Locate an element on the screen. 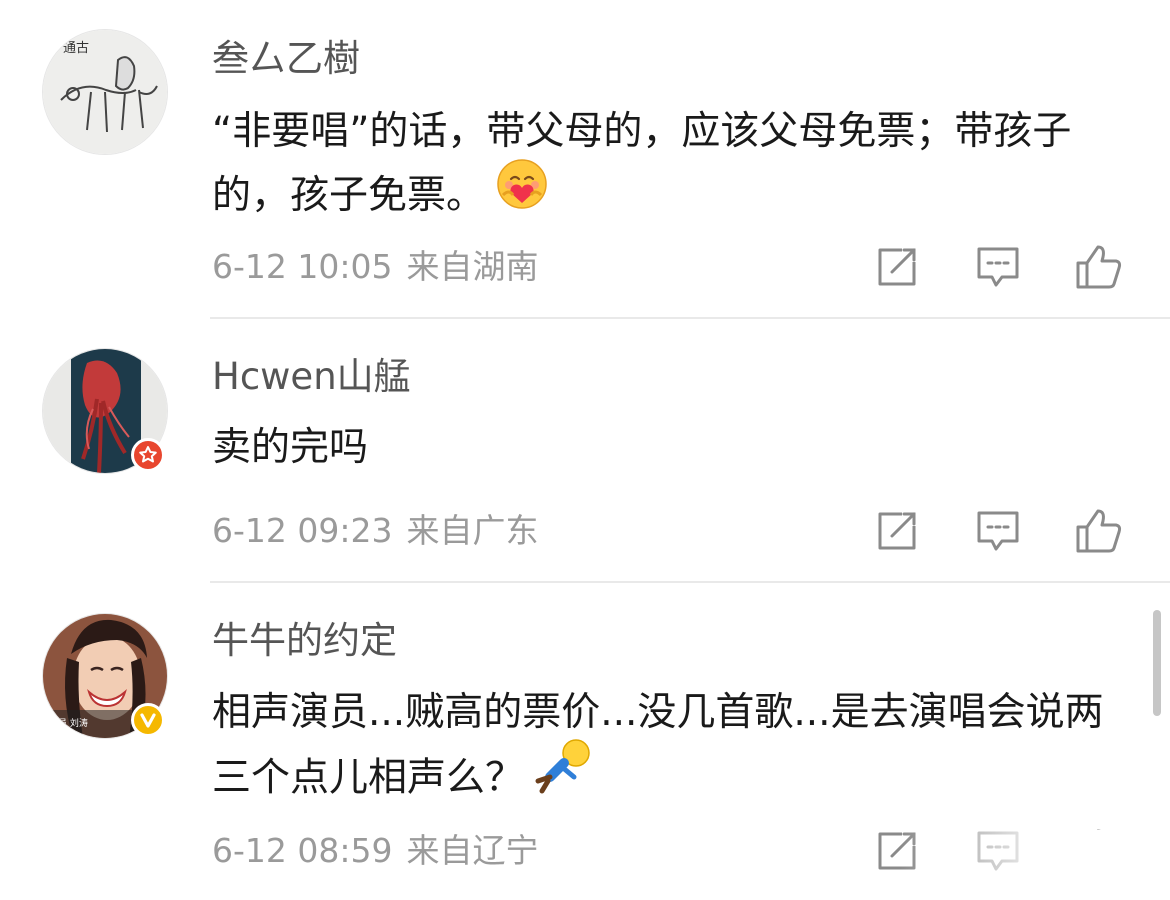 Image resolution: width=1170 pixels, height=900 pixels. red-star-badge is located at coordinates (148, 455).